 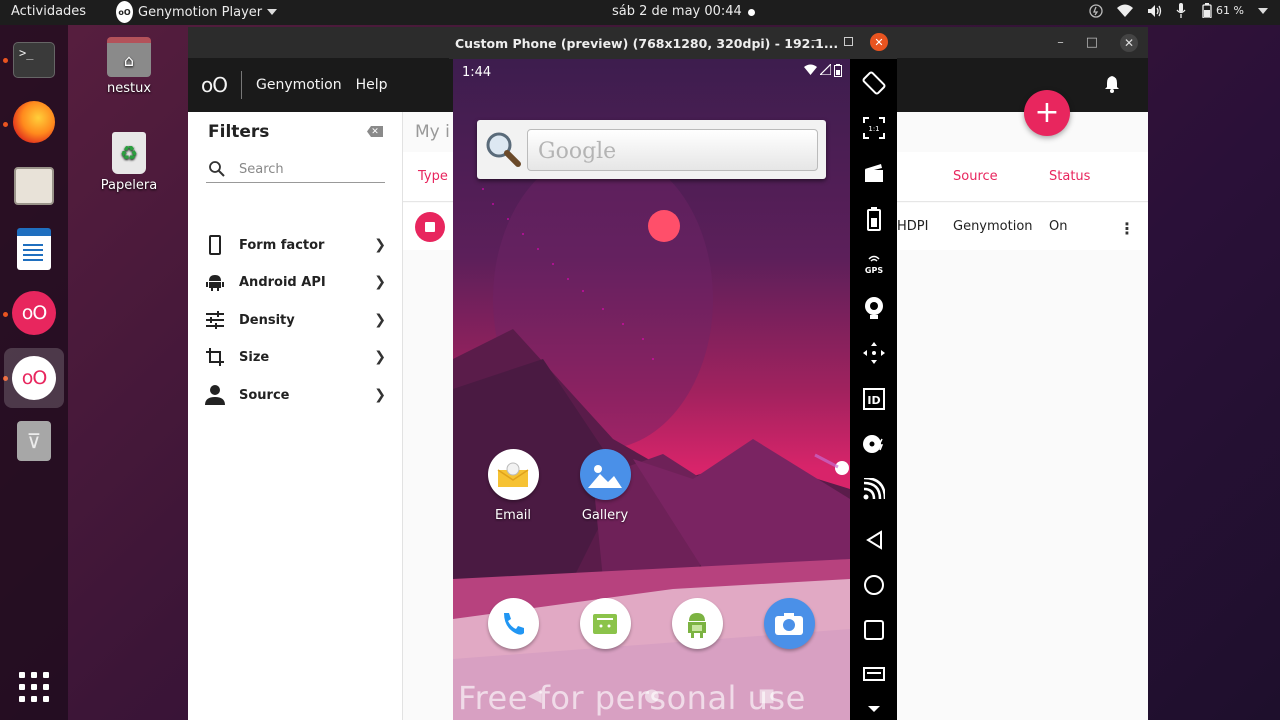 I want to click on dock-files, so click(x=34, y=186).